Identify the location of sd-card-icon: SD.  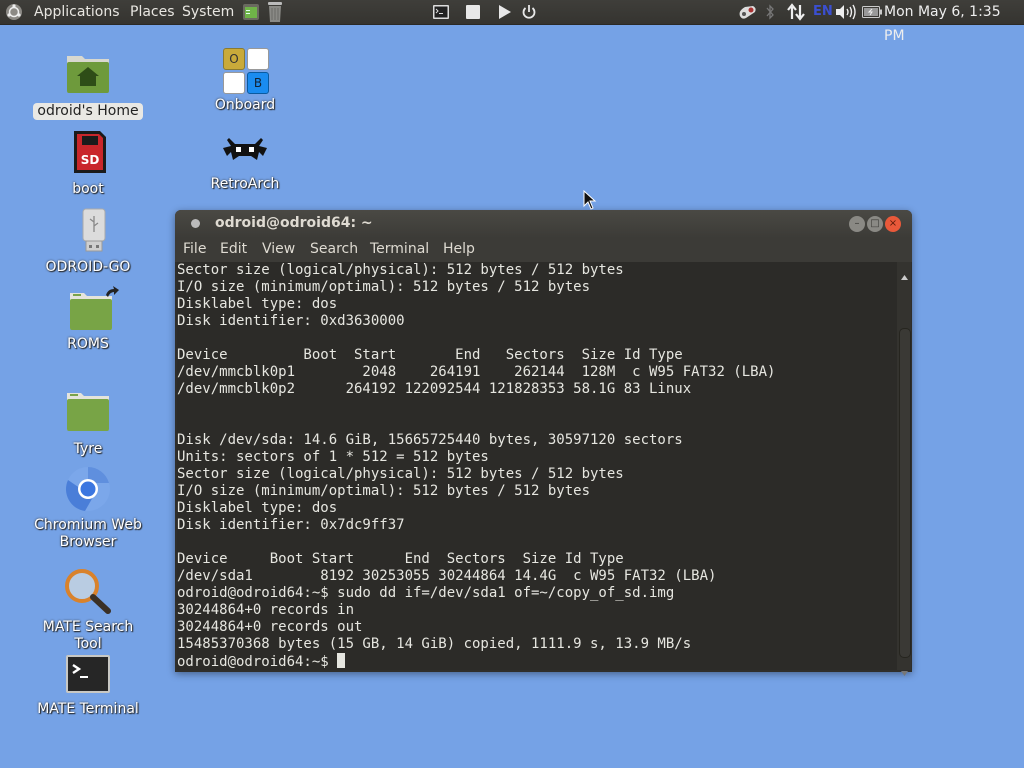
(88, 154).